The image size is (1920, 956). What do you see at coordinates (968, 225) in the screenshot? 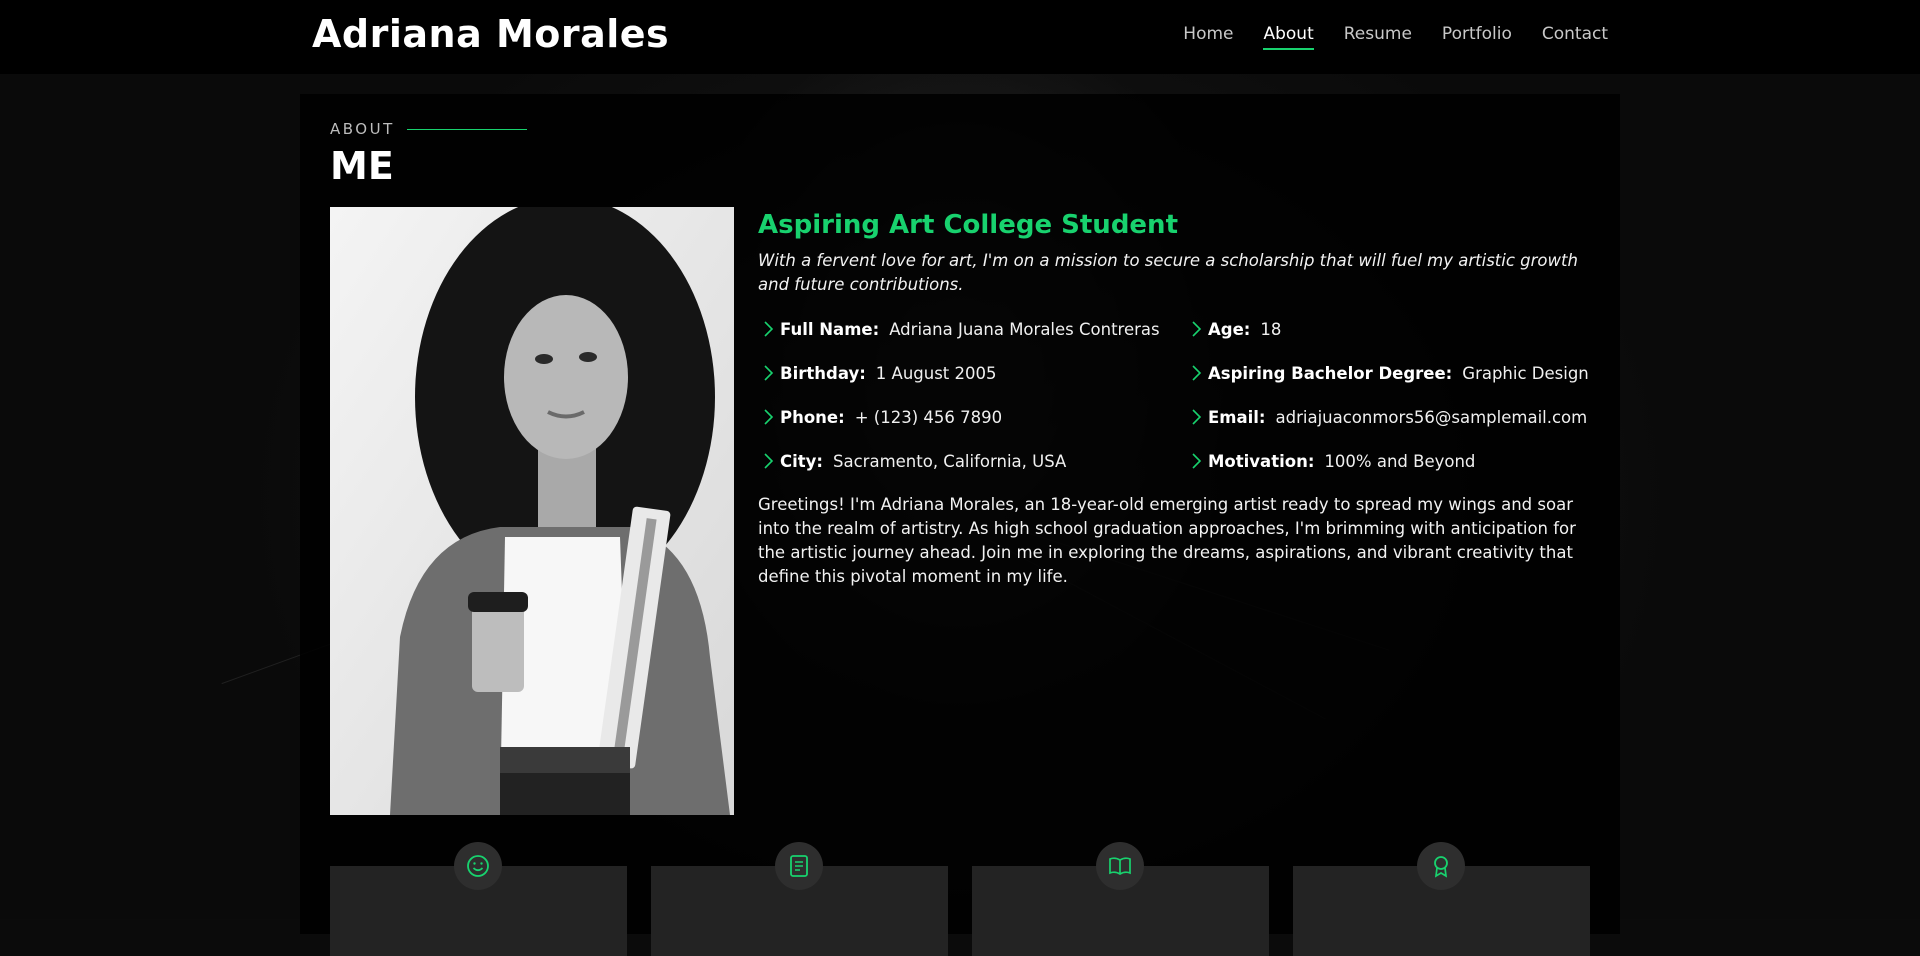
I see `about-heading: Aspiring Art College Student` at bounding box center [968, 225].